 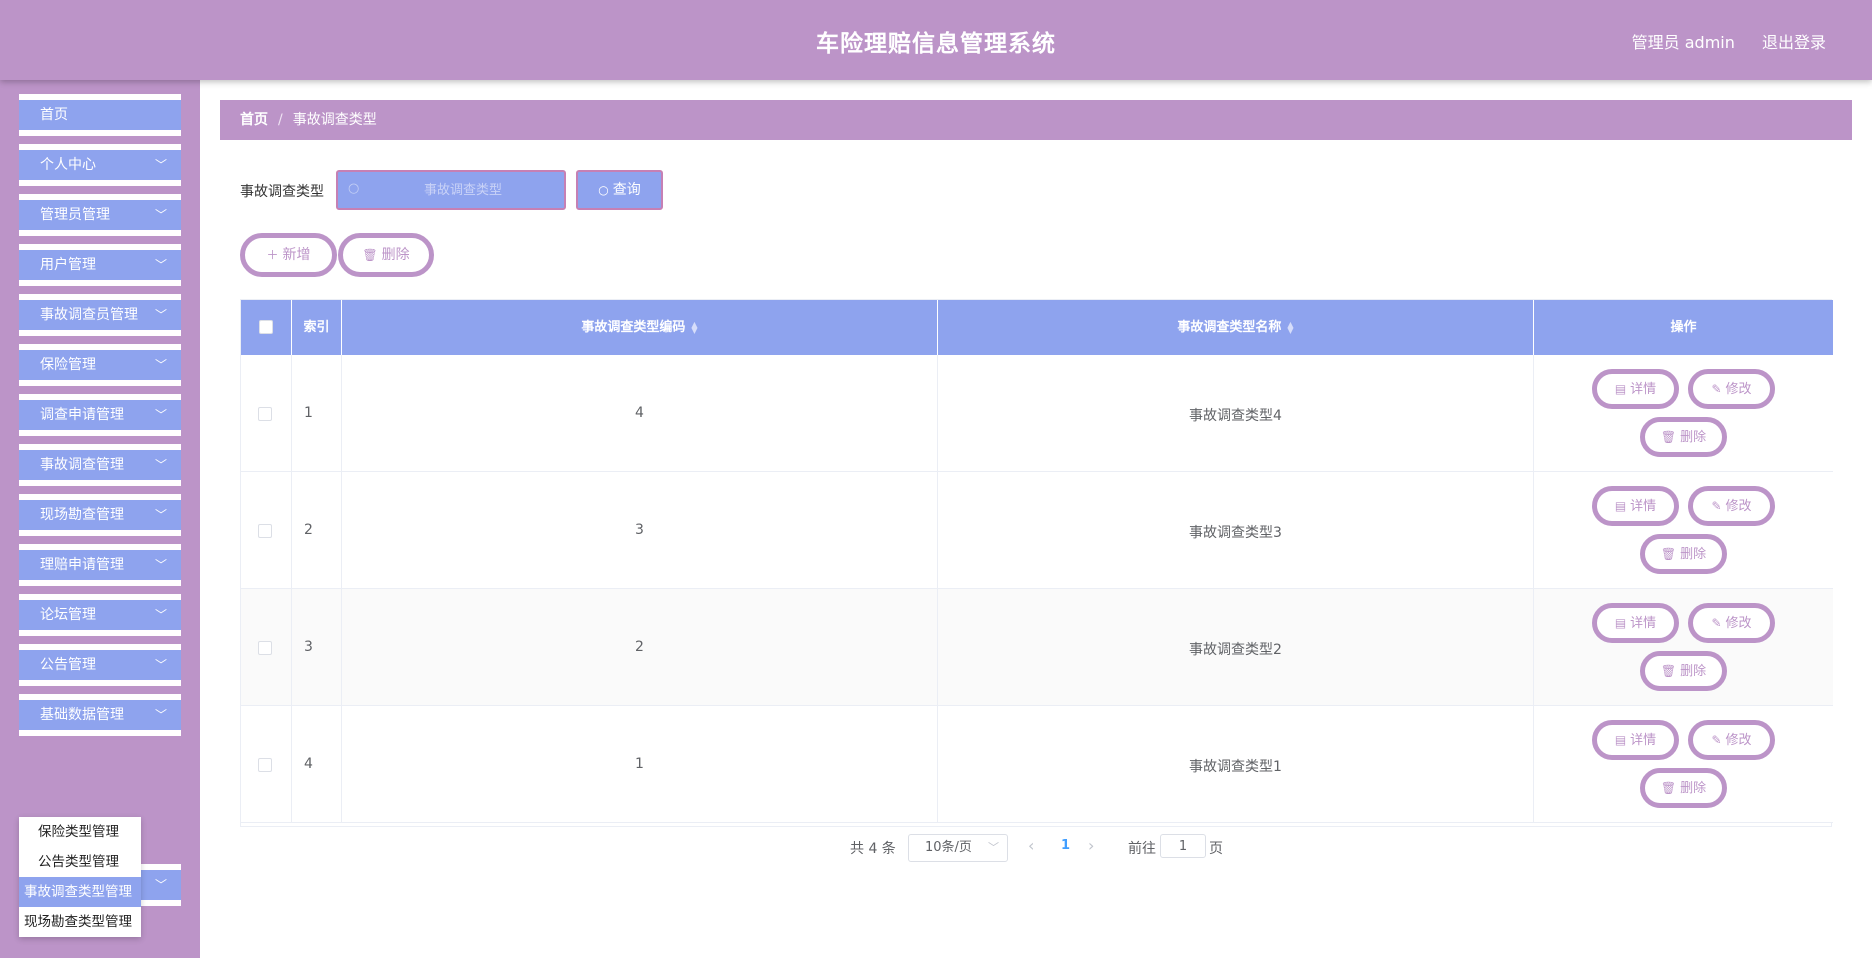 I want to click on sidebar-item-inner: 理赔申请管理 ﹀, so click(x=100, y=565).